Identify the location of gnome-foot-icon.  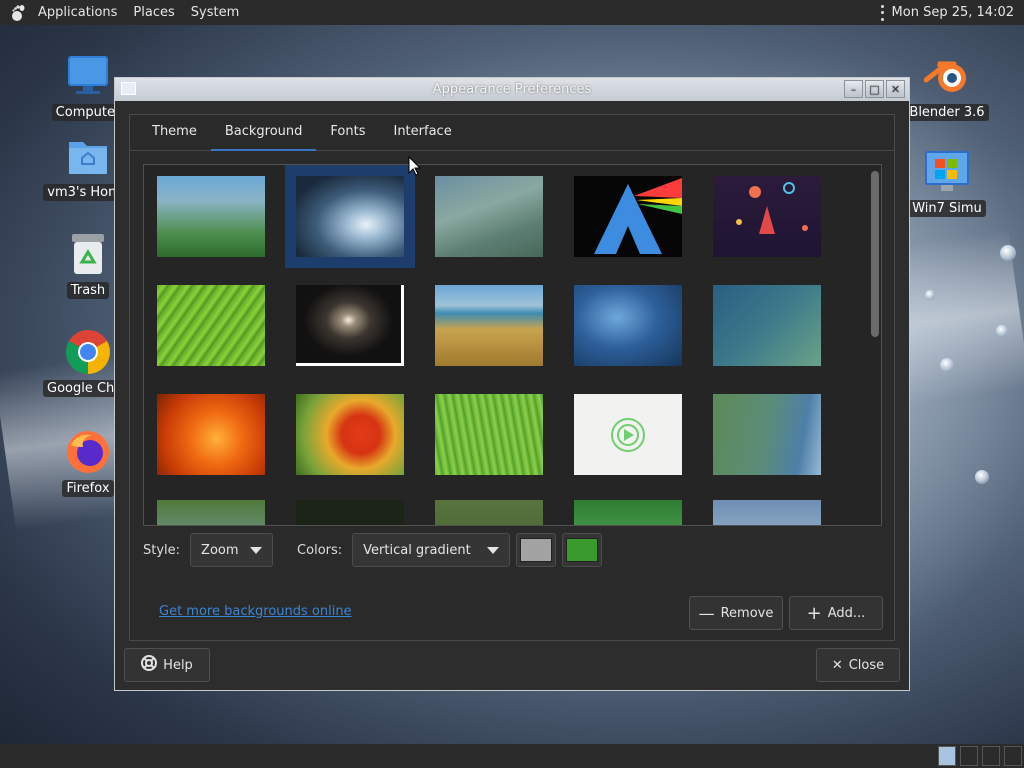
(18, 13).